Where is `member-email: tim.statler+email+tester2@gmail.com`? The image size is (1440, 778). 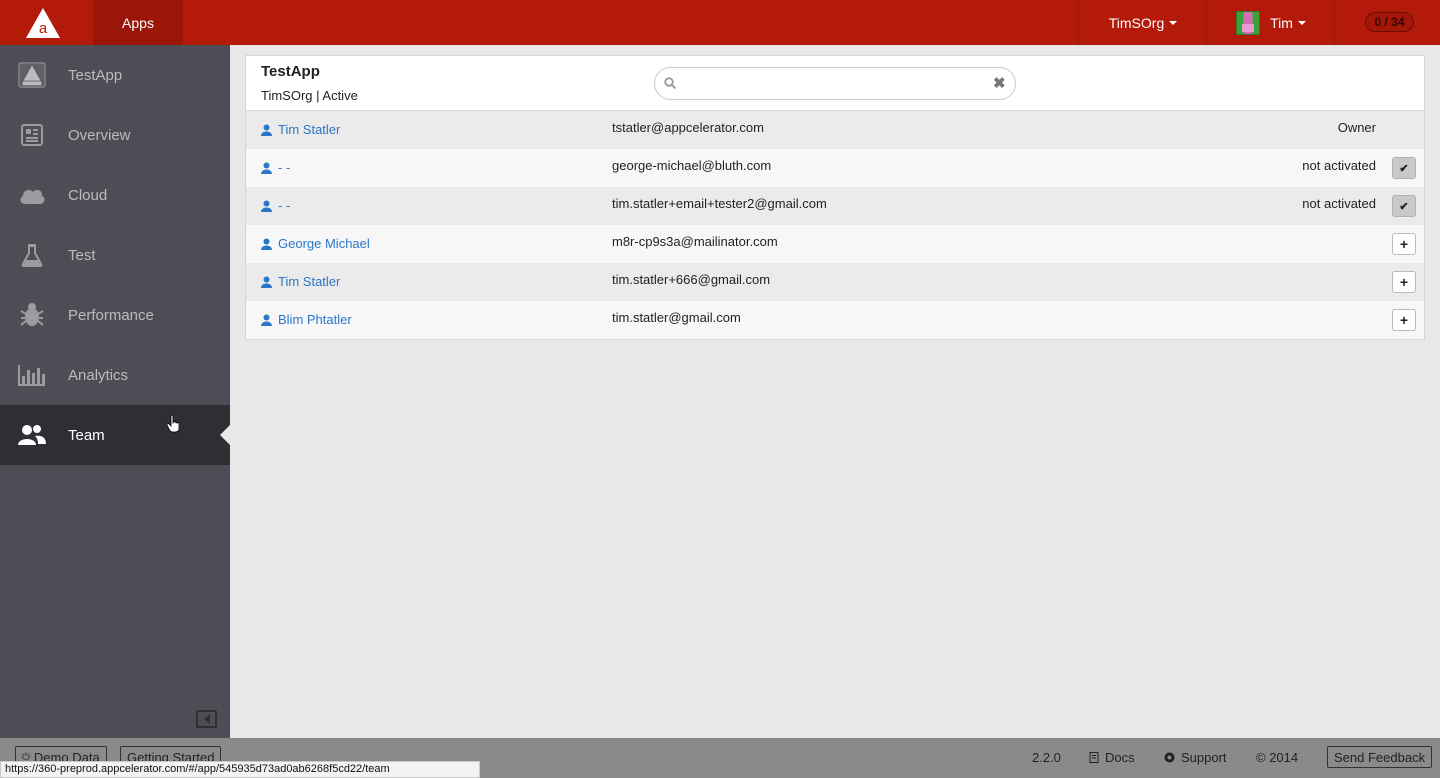
member-email: tim.statler+email+tester2@gmail.com is located at coordinates (719, 203).